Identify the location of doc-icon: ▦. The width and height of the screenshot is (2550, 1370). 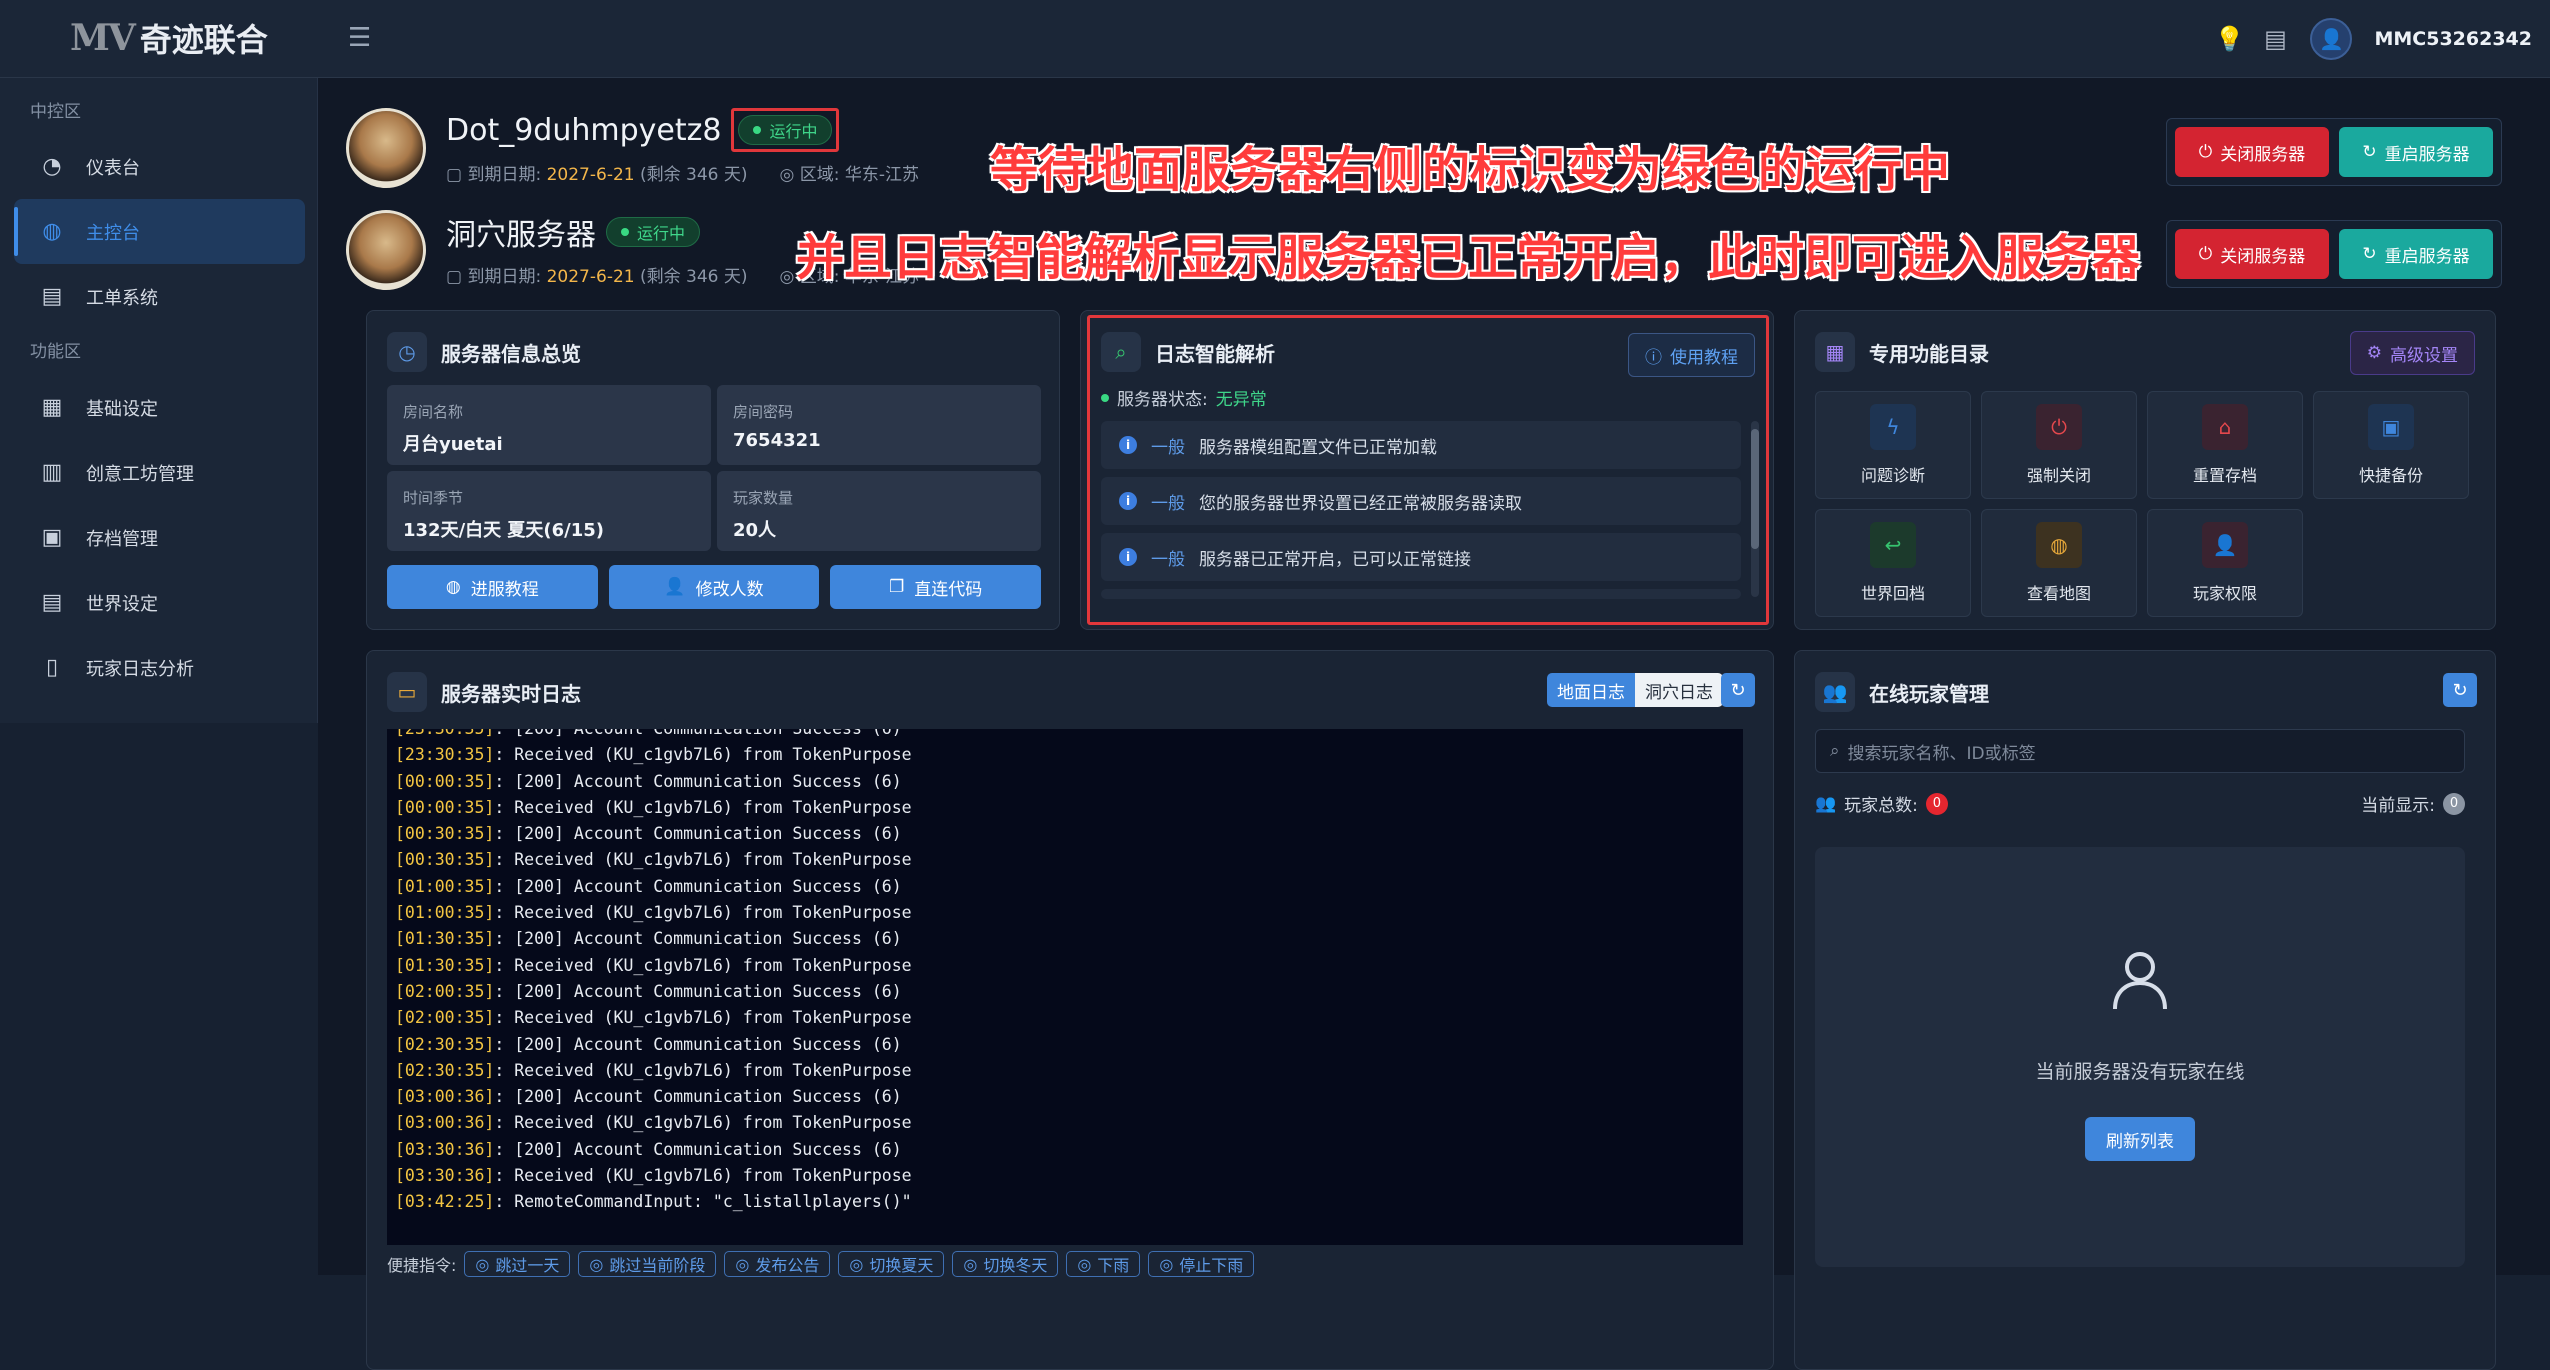
(52, 408).